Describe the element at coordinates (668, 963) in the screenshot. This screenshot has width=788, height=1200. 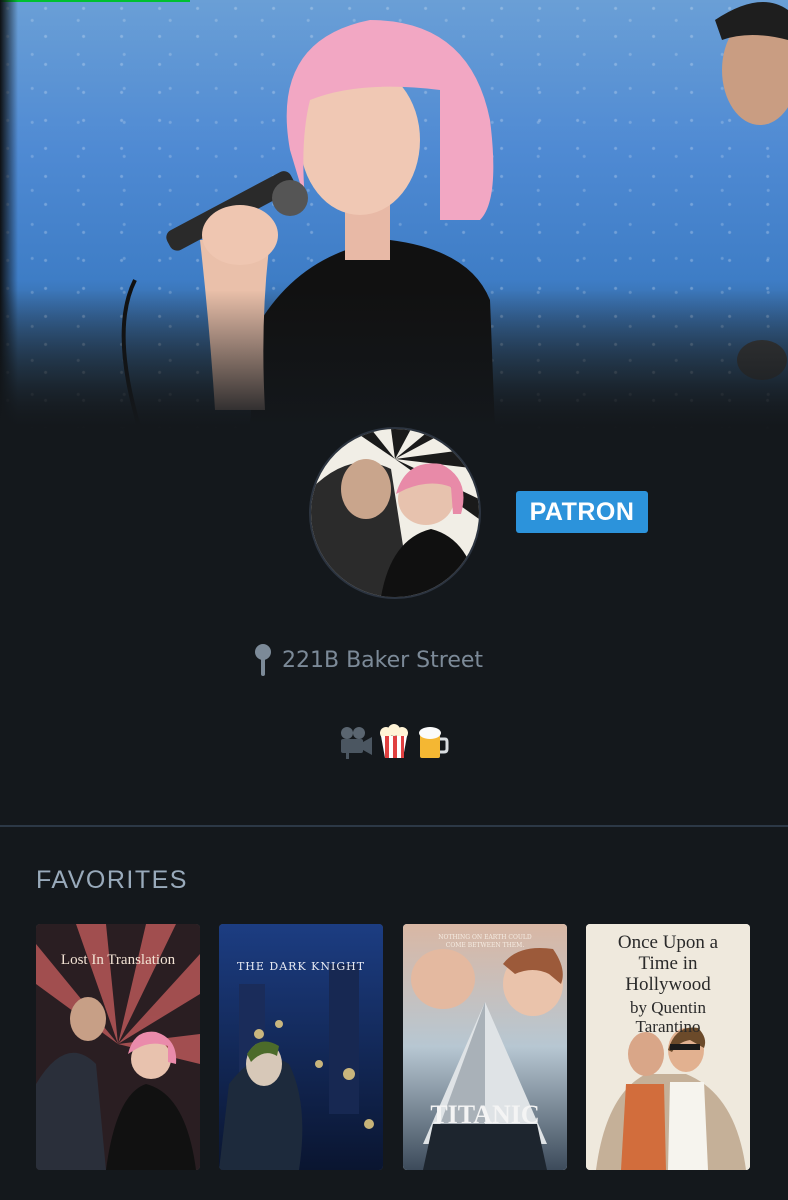
I see `poster-title: Once Upon a Time in Hollywood` at that location.